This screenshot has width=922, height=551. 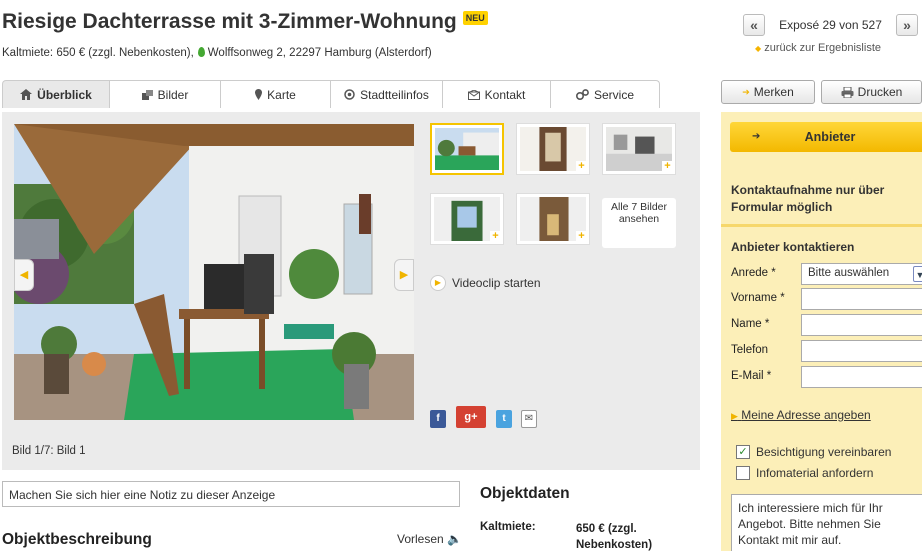 I want to click on email-share-icon: ✉, so click(x=529, y=419).